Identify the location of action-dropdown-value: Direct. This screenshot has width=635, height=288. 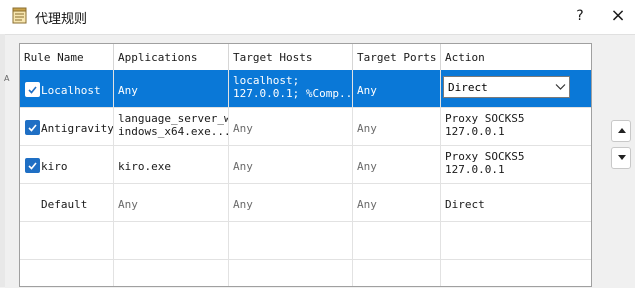
(468, 87).